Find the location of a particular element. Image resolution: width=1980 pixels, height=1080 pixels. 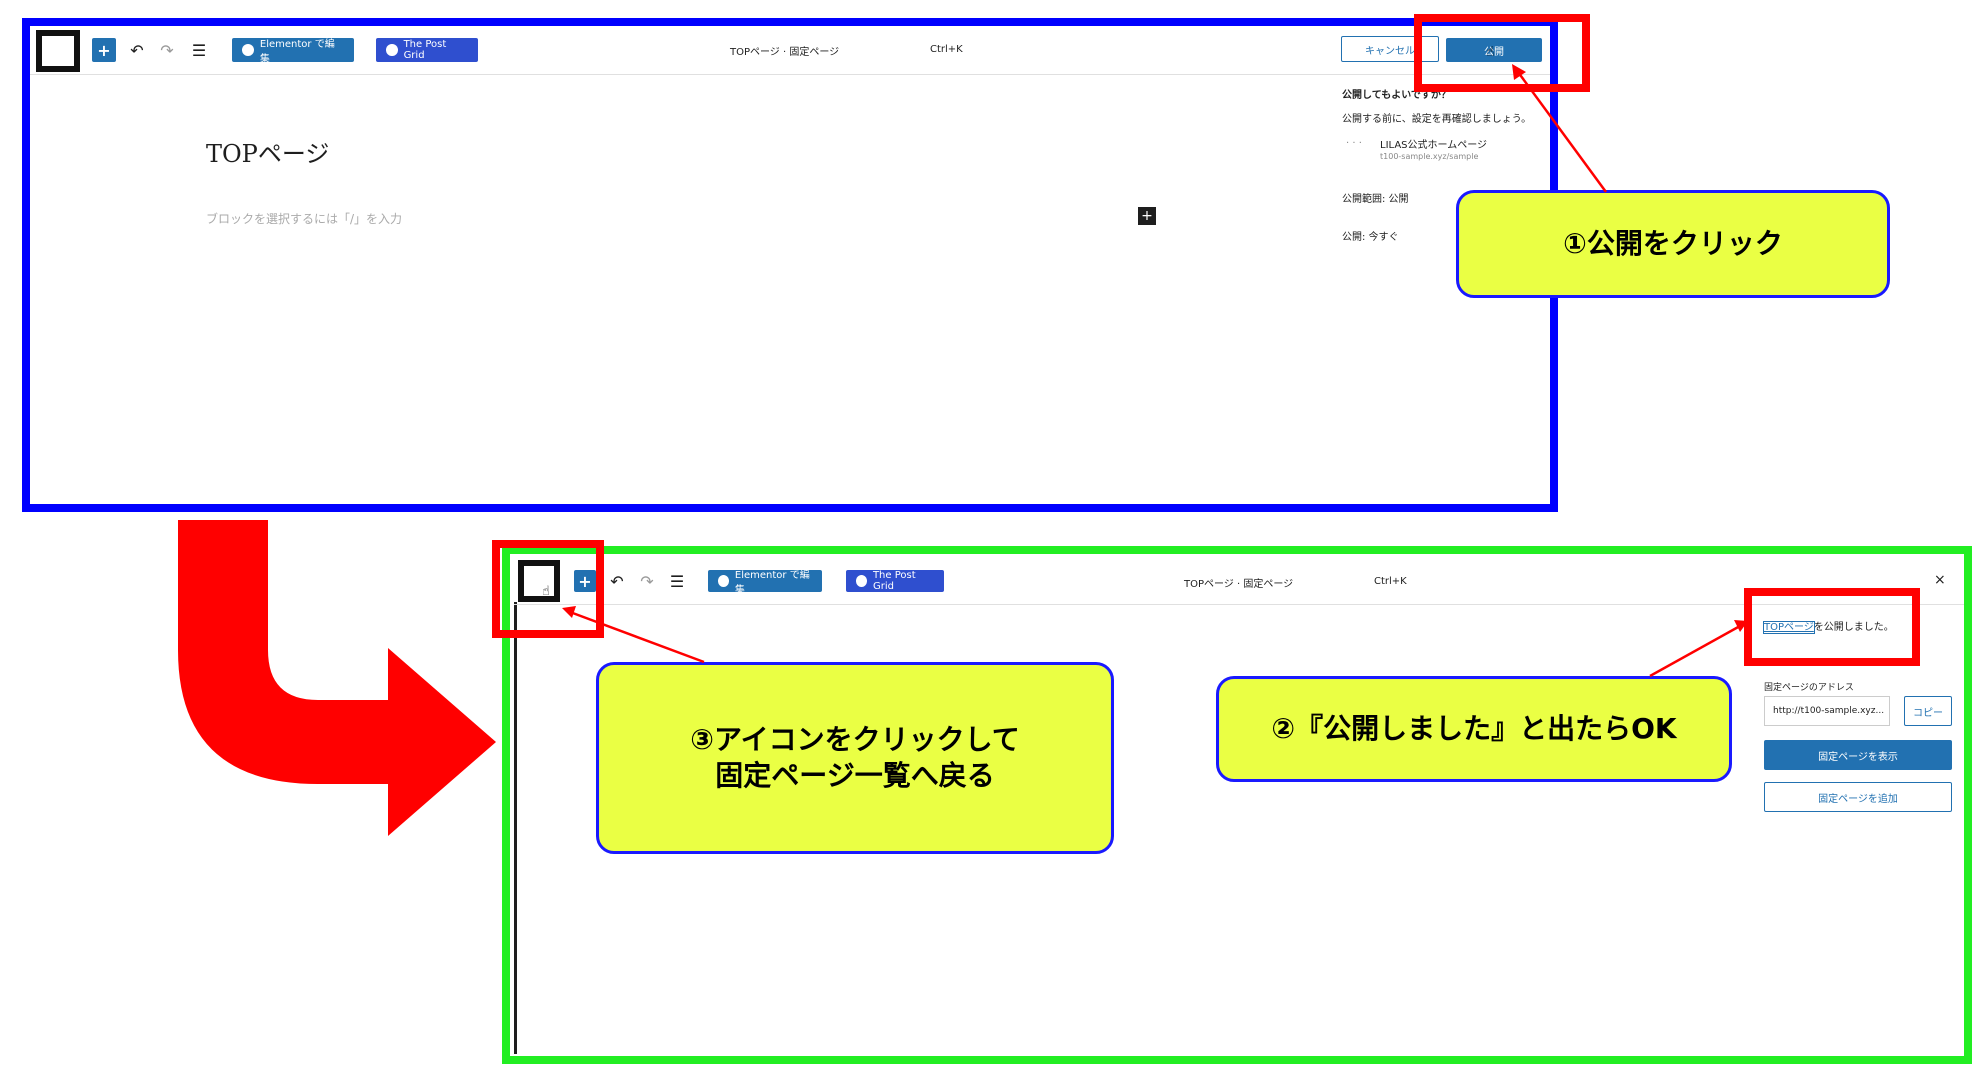

step2-arrowhead-icon is located at coordinates (1741, 626).